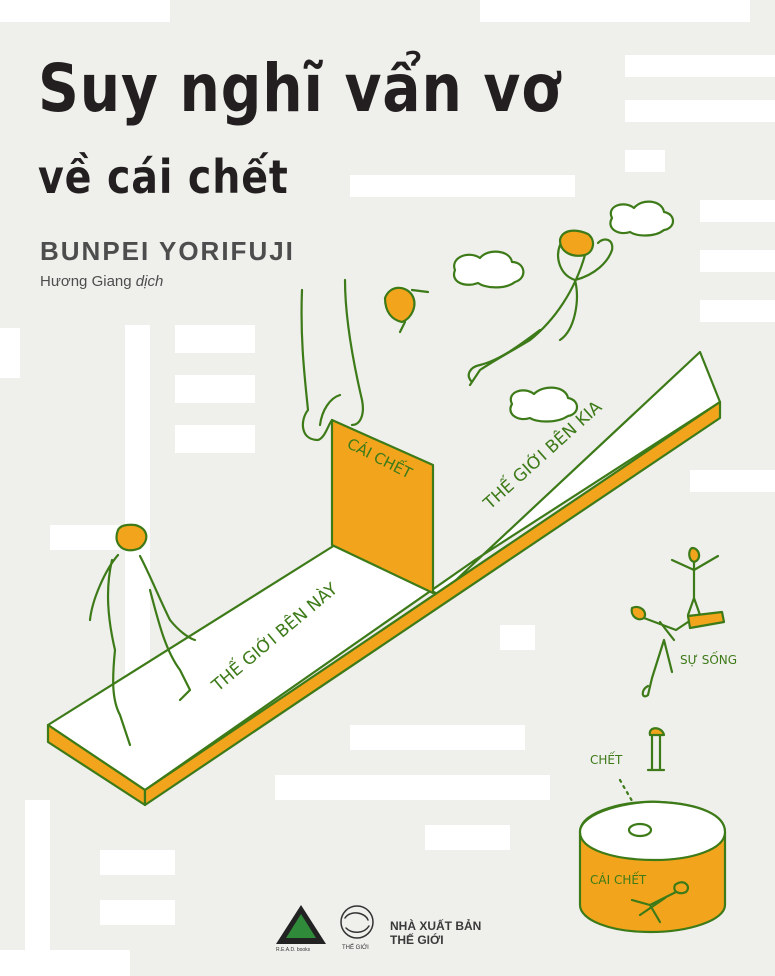  What do you see at coordinates (357, 922) in the screenshot?
I see `thegioi-logo` at bounding box center [357, 922].